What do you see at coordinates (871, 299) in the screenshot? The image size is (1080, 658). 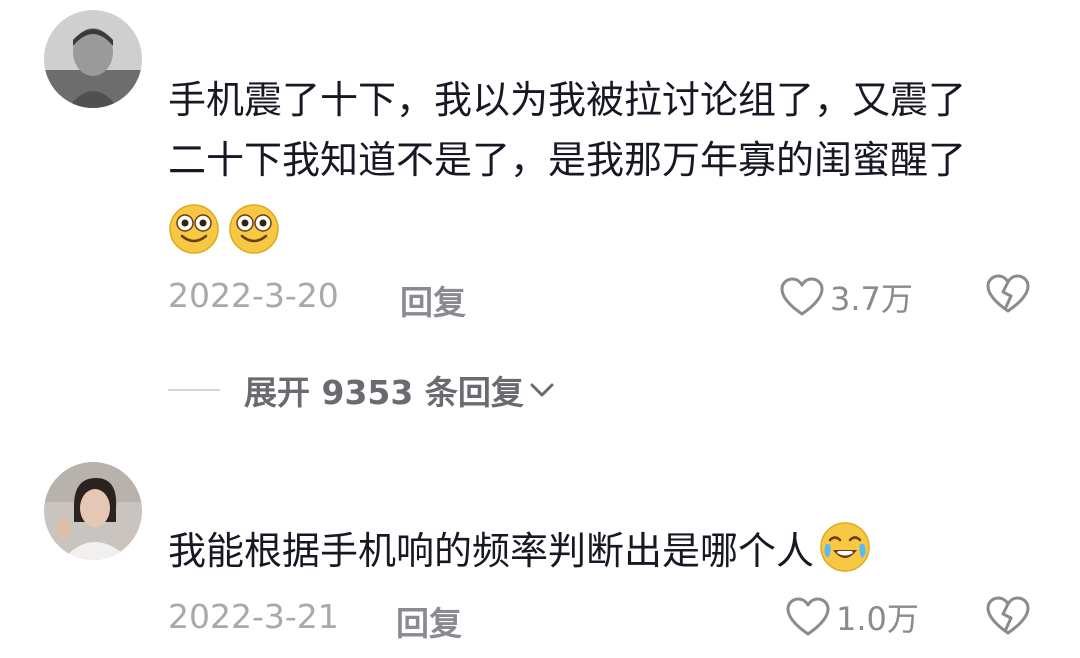 I see `like-count: 3.7万` at bounding box center [871, 299].